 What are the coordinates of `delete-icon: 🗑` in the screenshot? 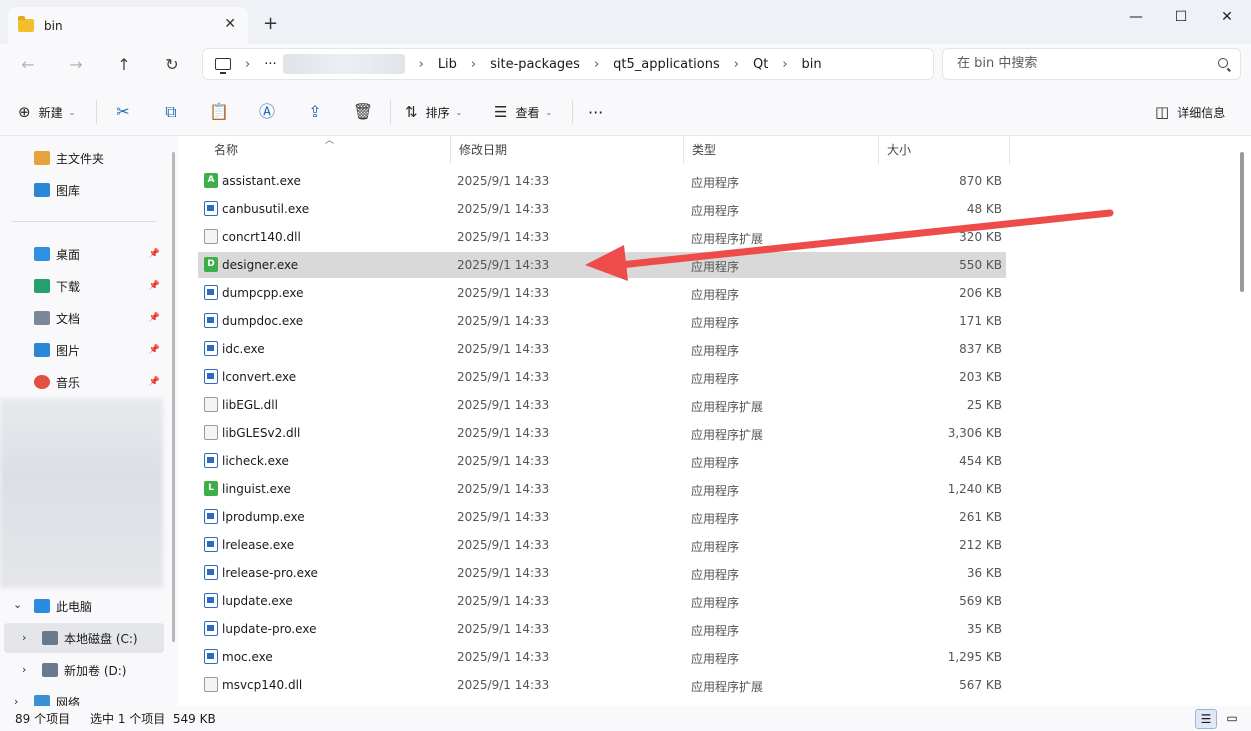 It's located at (363, 112).